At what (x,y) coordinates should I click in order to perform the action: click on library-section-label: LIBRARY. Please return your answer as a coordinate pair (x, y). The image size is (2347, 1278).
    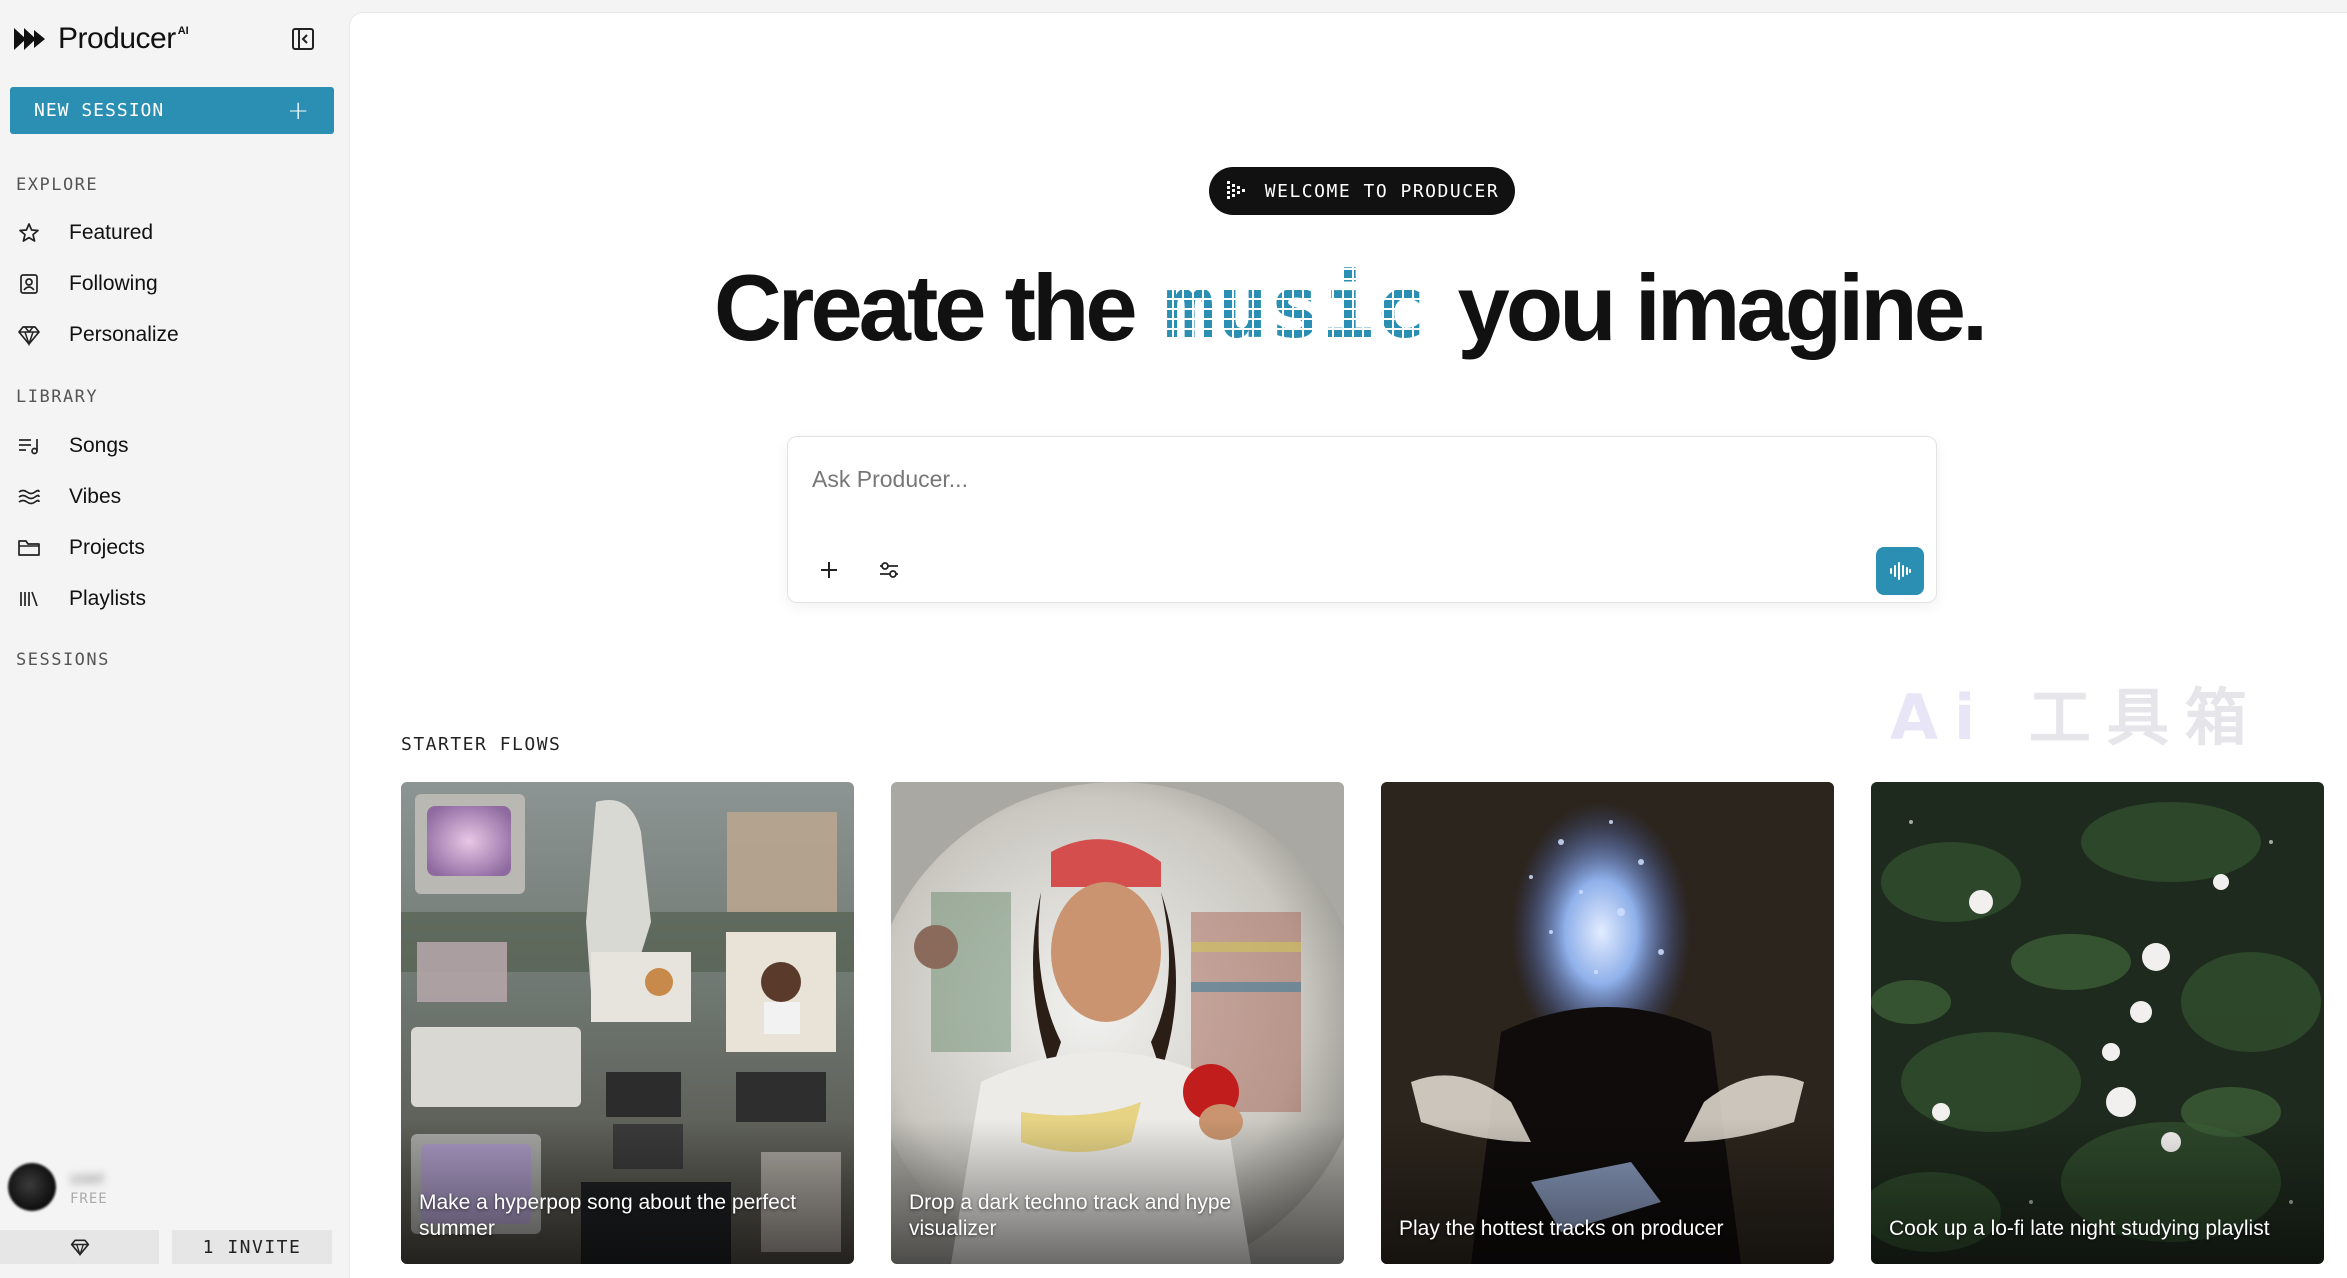
    Looking at the image, I should click on (57, 397).